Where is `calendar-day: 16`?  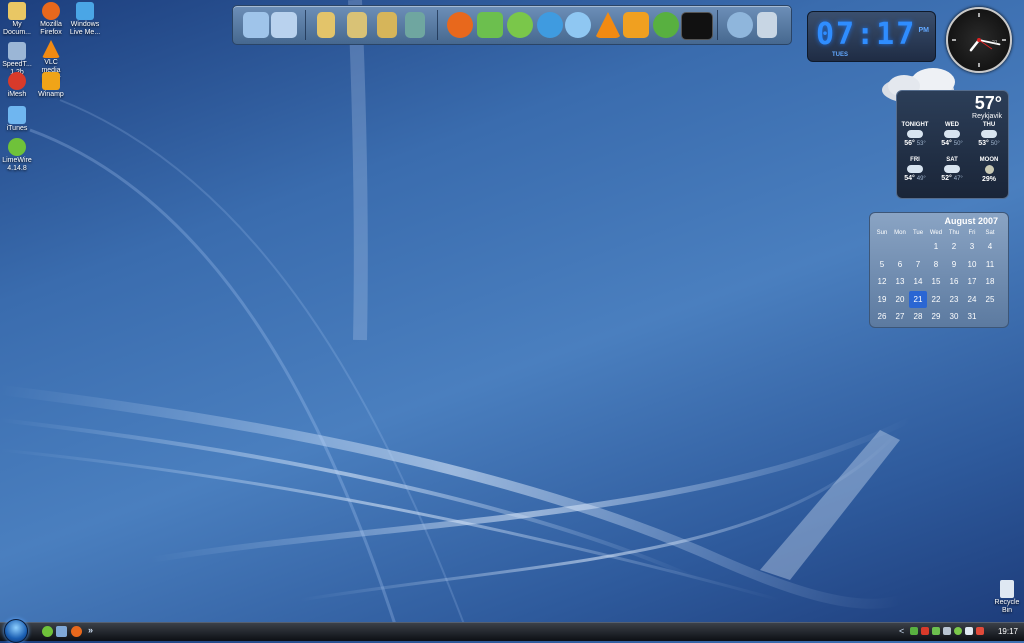 calendar-day: 16 is located at coordinates (954, 282).